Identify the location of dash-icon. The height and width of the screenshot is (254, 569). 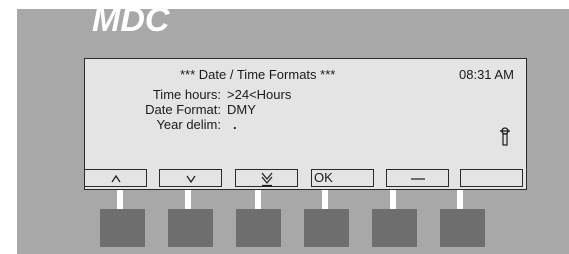
(417, 179).